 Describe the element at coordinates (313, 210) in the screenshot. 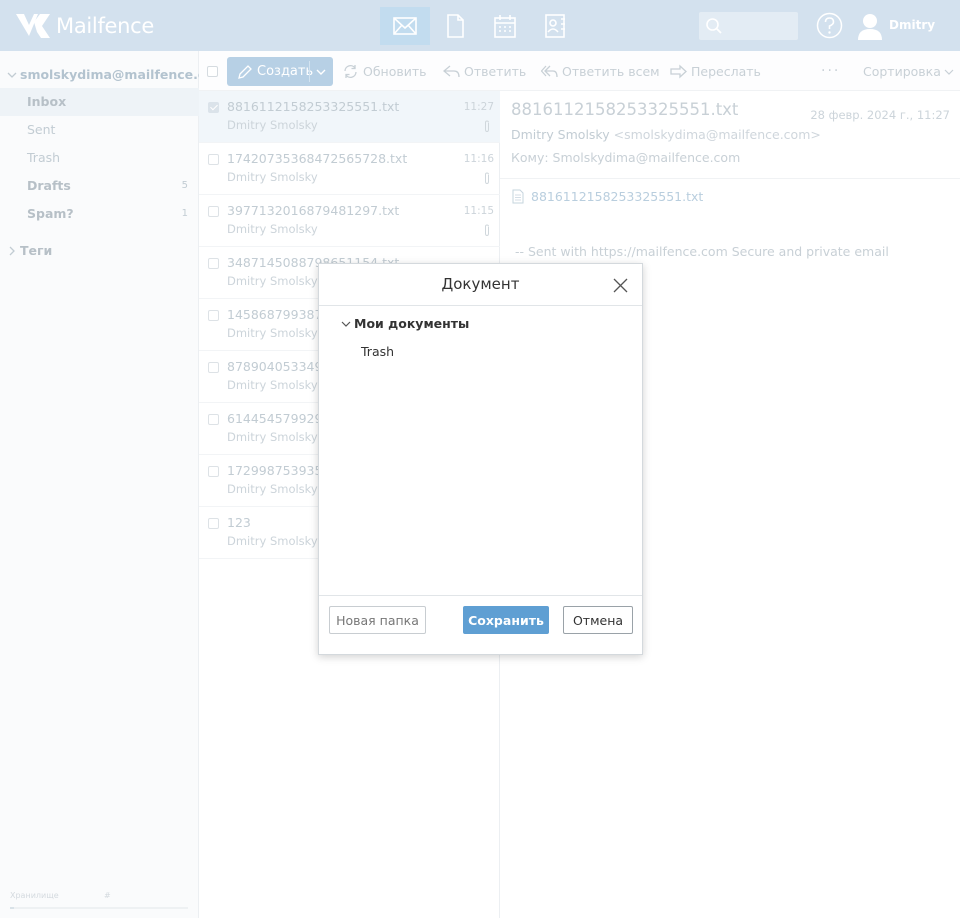

I see `message-row-subject: 3977132016879481297.txt` at that location.